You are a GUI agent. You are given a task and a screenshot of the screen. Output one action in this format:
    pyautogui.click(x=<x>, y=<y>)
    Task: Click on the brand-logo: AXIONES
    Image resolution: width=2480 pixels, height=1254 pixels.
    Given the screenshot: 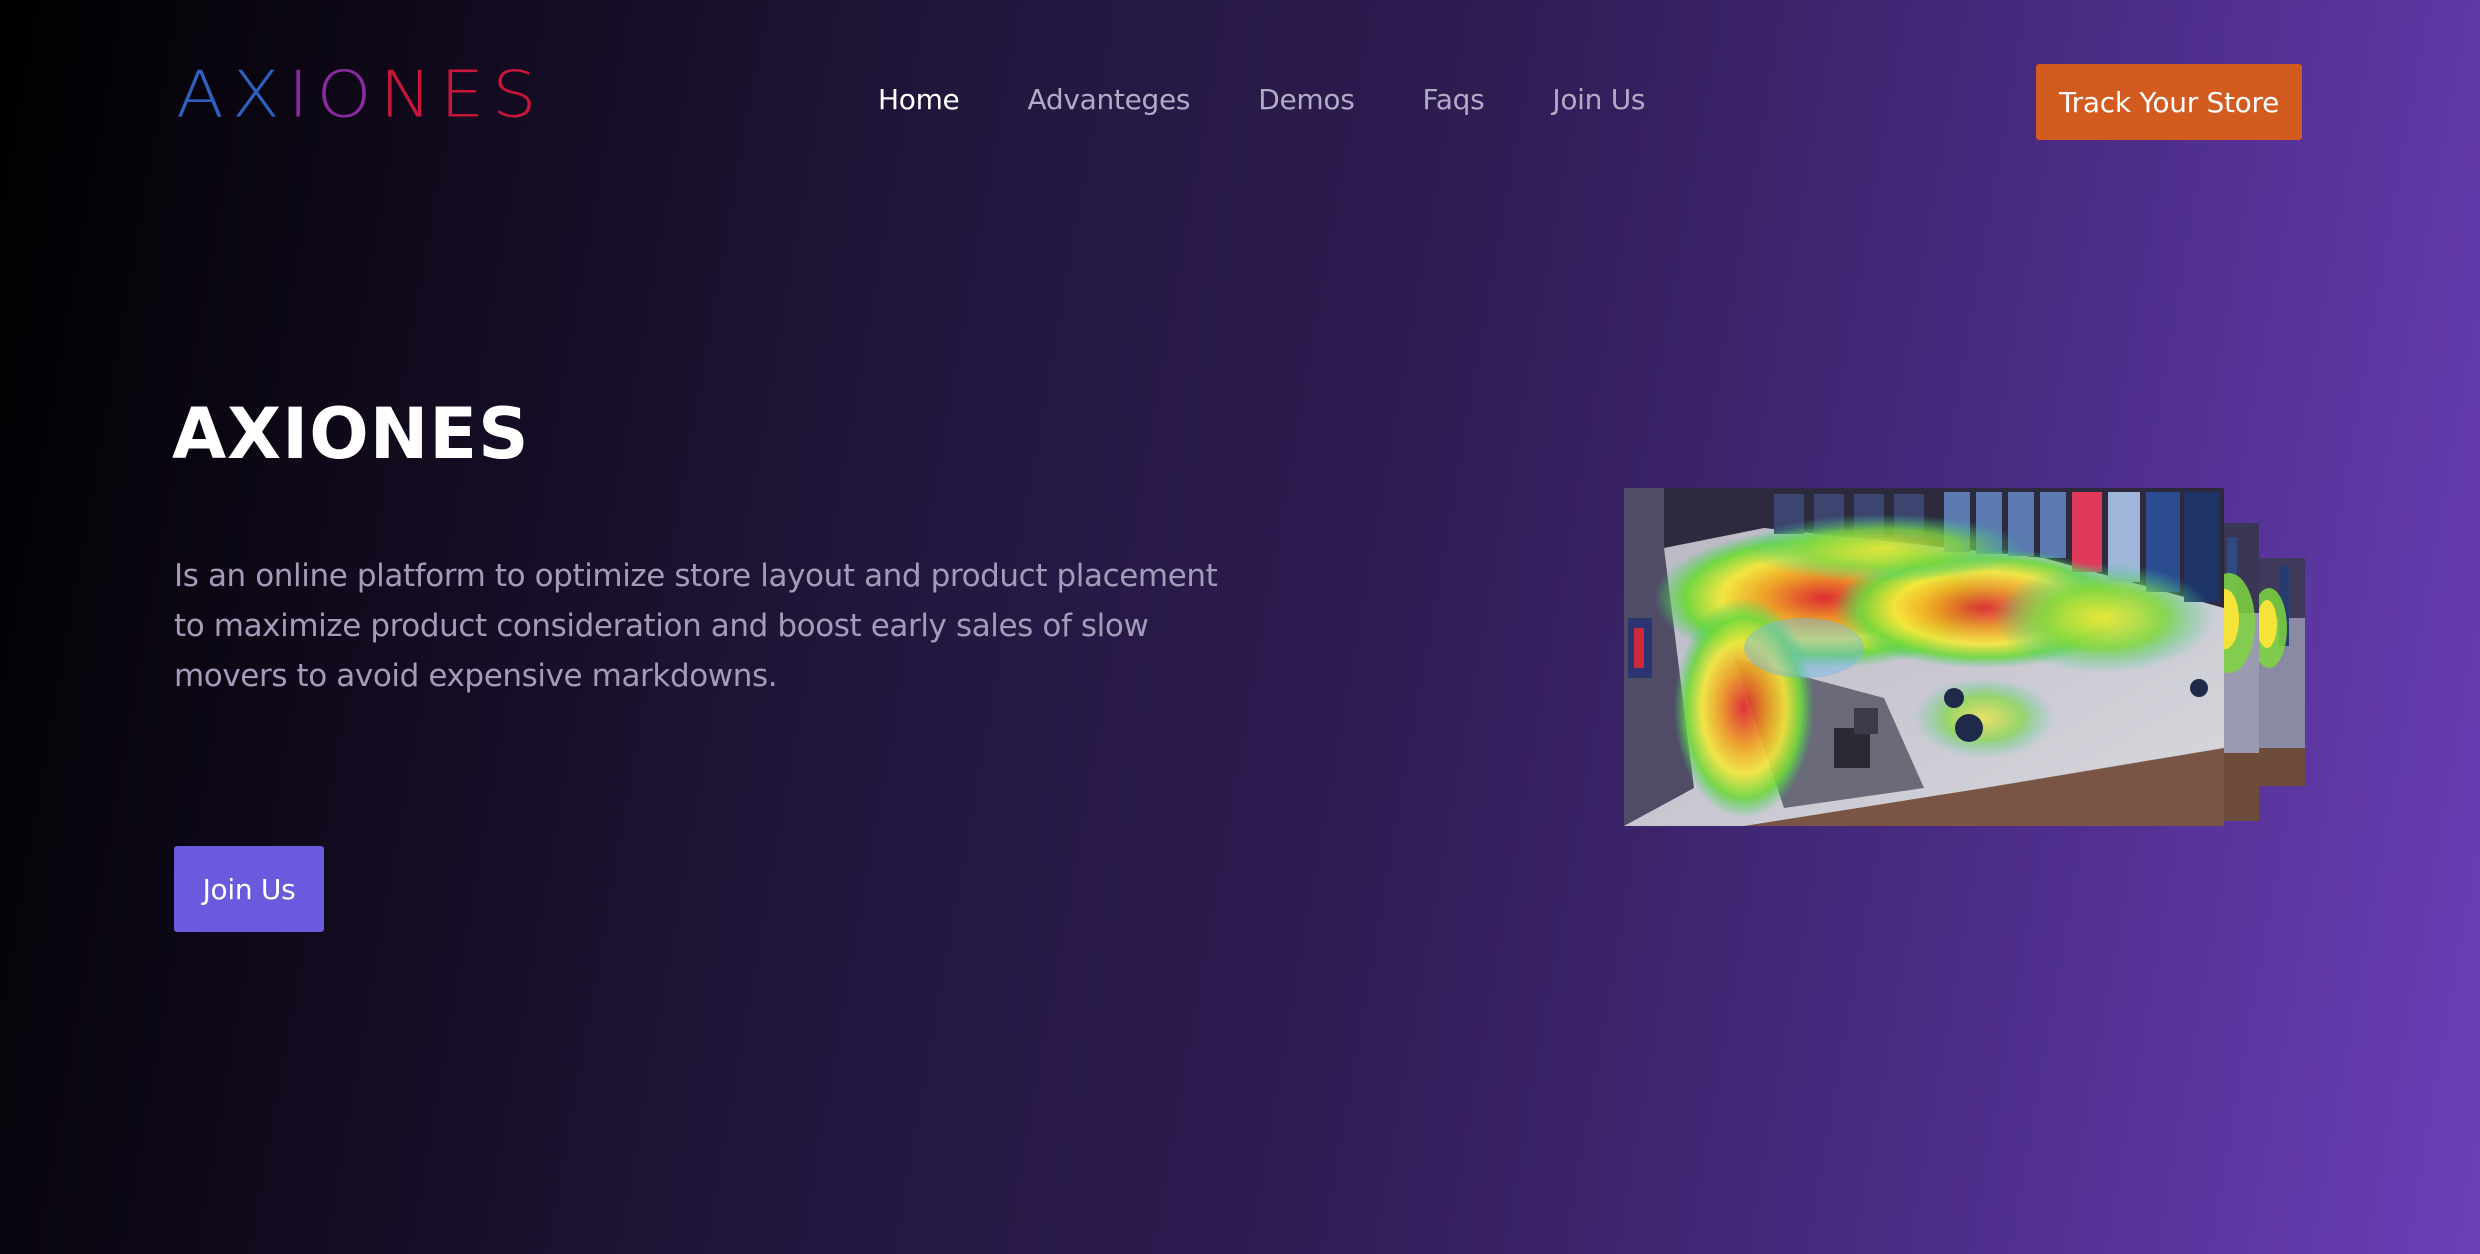 What is the action you would take?
    pyautogui.click(x=360, y=94)
    